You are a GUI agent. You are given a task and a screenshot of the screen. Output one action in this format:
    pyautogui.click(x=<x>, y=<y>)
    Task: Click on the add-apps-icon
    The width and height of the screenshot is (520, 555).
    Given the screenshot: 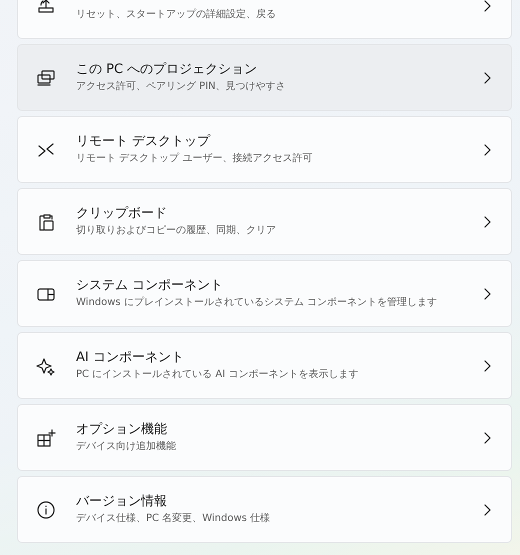 What is the action you would take?
    pyautogui.click(x=46, y=437)
    